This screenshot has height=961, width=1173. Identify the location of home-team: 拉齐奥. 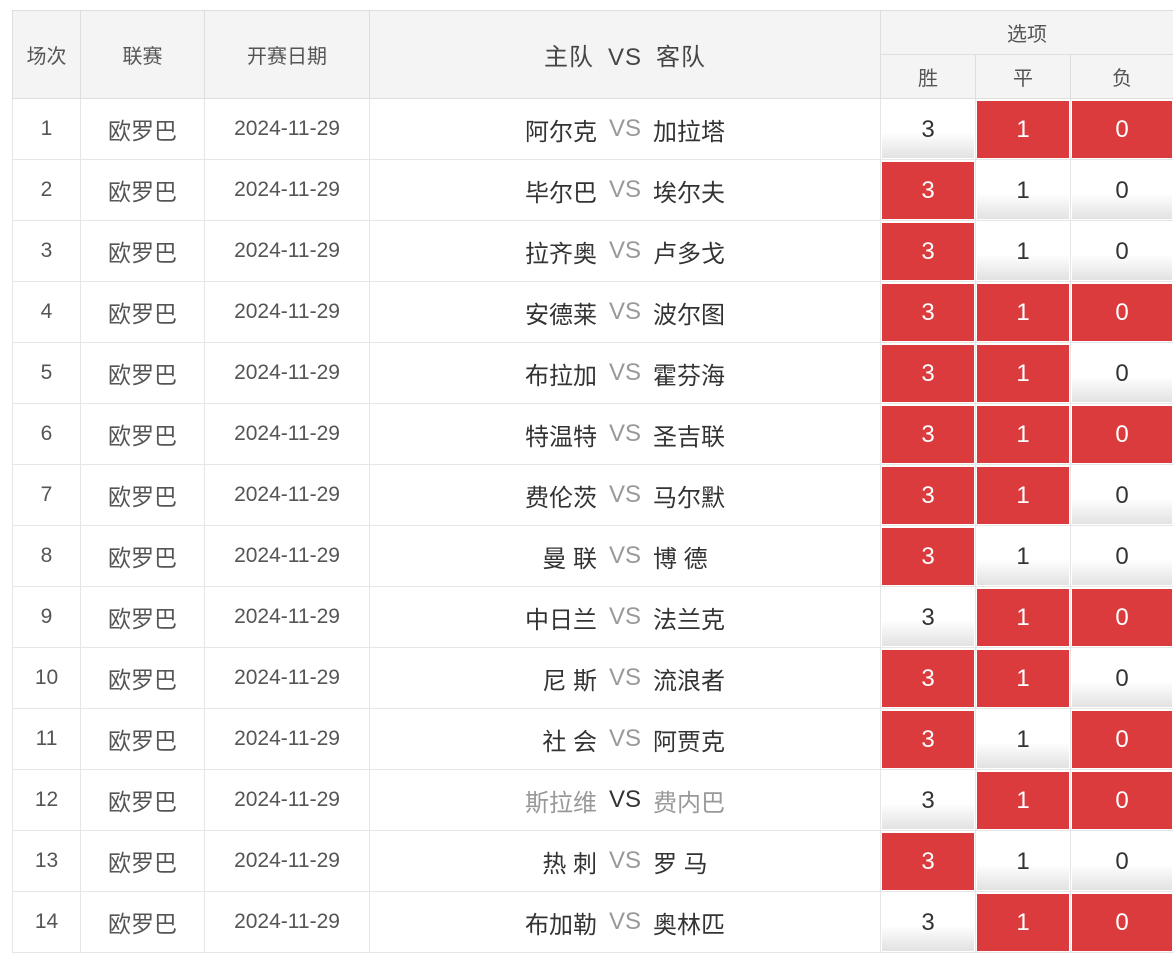
(561, 254).